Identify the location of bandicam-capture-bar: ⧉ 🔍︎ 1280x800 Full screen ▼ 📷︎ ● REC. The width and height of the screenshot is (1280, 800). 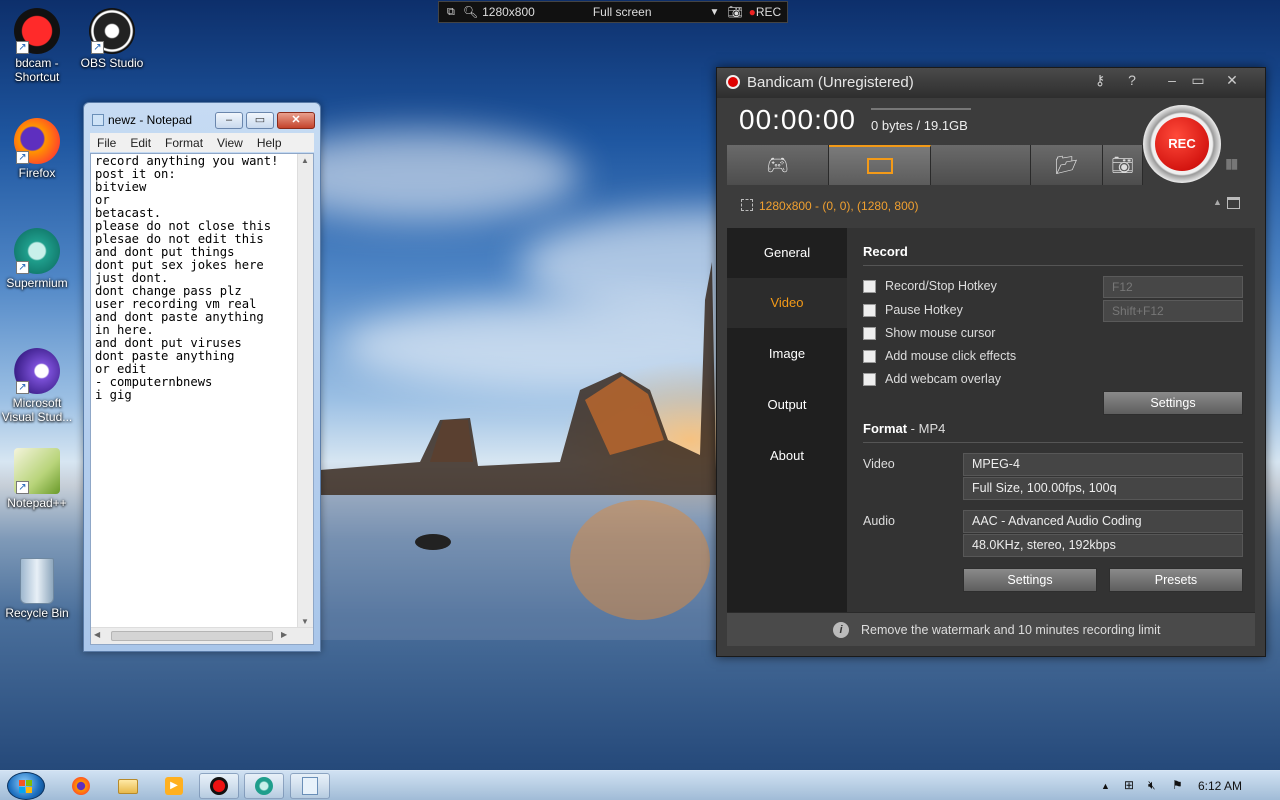
(613, 12).